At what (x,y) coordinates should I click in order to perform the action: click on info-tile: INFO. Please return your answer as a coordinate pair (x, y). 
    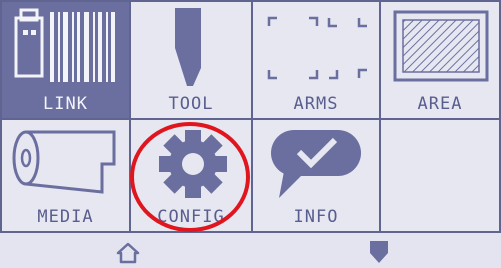
    Looking at the image, I should click on (316, 175).